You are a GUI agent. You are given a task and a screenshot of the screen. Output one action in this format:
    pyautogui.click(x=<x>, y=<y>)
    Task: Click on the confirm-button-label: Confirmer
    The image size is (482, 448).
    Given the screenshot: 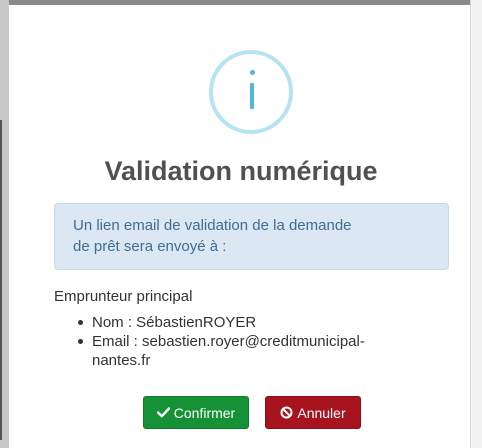 What is the action you would take?
    pyautogui.click(x=204, y=412)
    